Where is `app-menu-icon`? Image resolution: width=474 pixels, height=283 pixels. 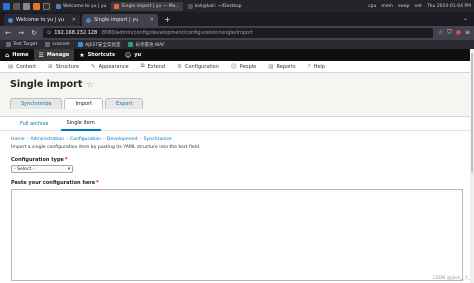
app-menu-icon is located at coordinates (6, 6).